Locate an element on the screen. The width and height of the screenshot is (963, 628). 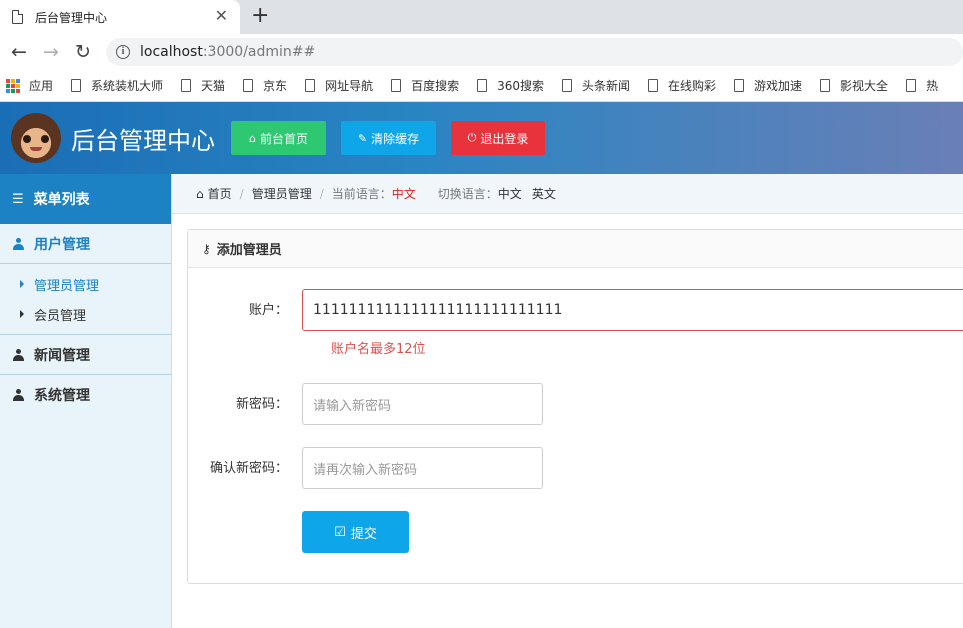
sidebar-group-label: 新闻管理 is located at coordinates (62, 355).